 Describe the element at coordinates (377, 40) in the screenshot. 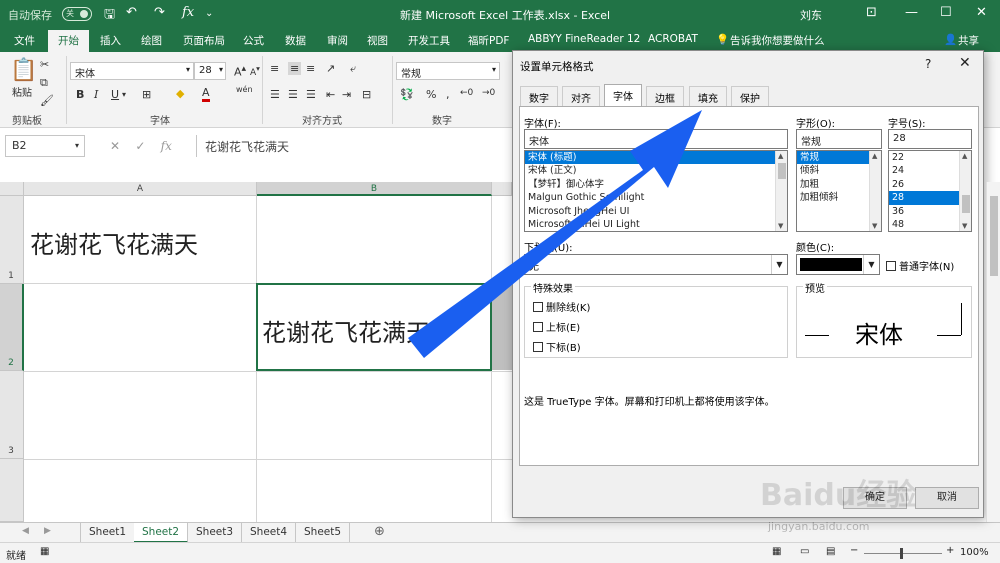

I see `tab-view: 视图` at that location.